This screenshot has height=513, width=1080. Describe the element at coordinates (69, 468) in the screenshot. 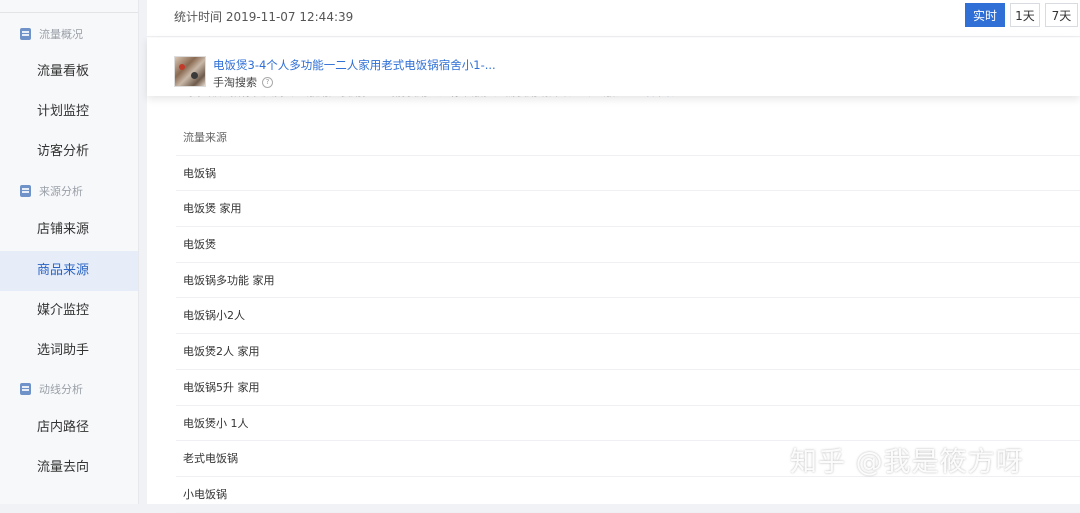

I see `sidebar-item-traffic-destination: 流量去向` at that location.